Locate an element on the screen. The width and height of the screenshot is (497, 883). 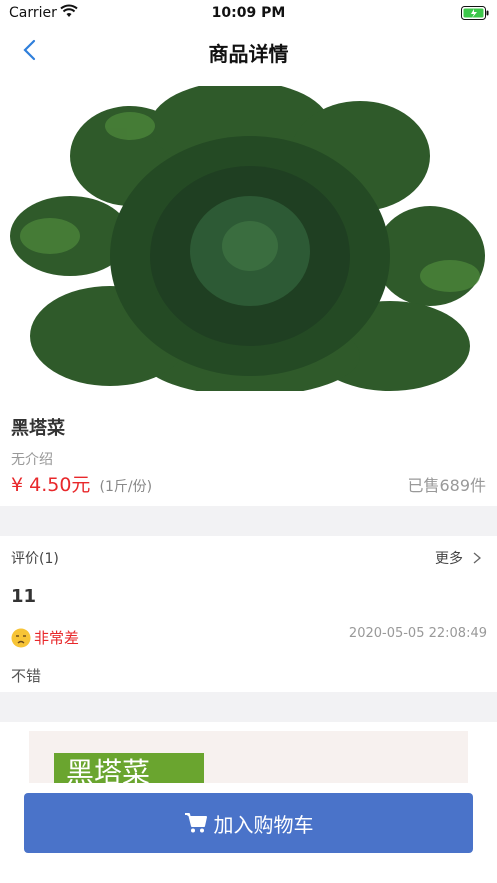
review-content: 不错 is located at coordinates (26, 676).